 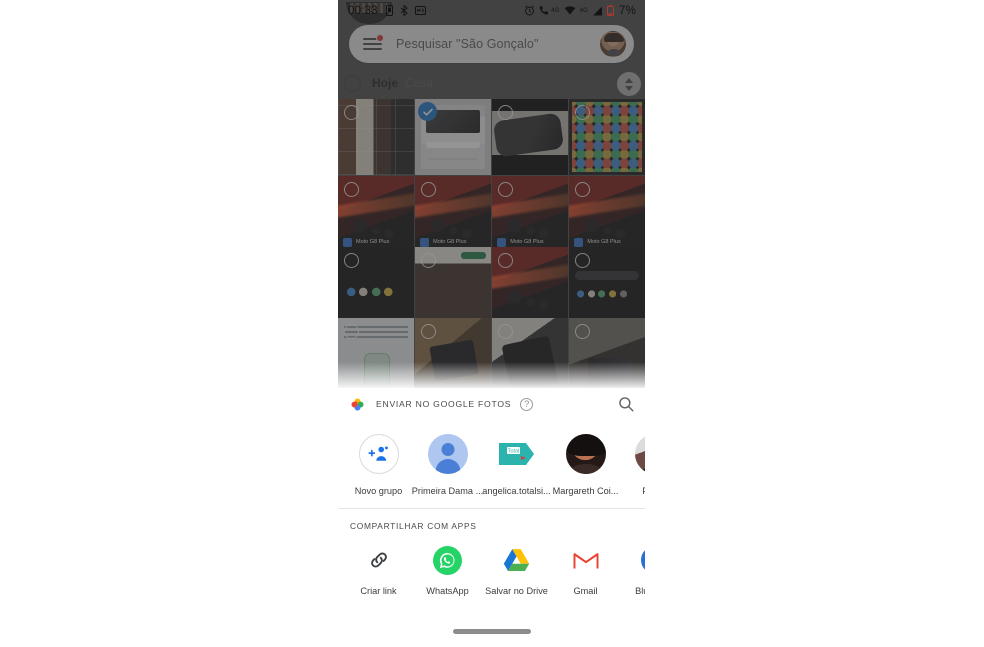 I want to click on link-icon, so click(x=379, y=560).